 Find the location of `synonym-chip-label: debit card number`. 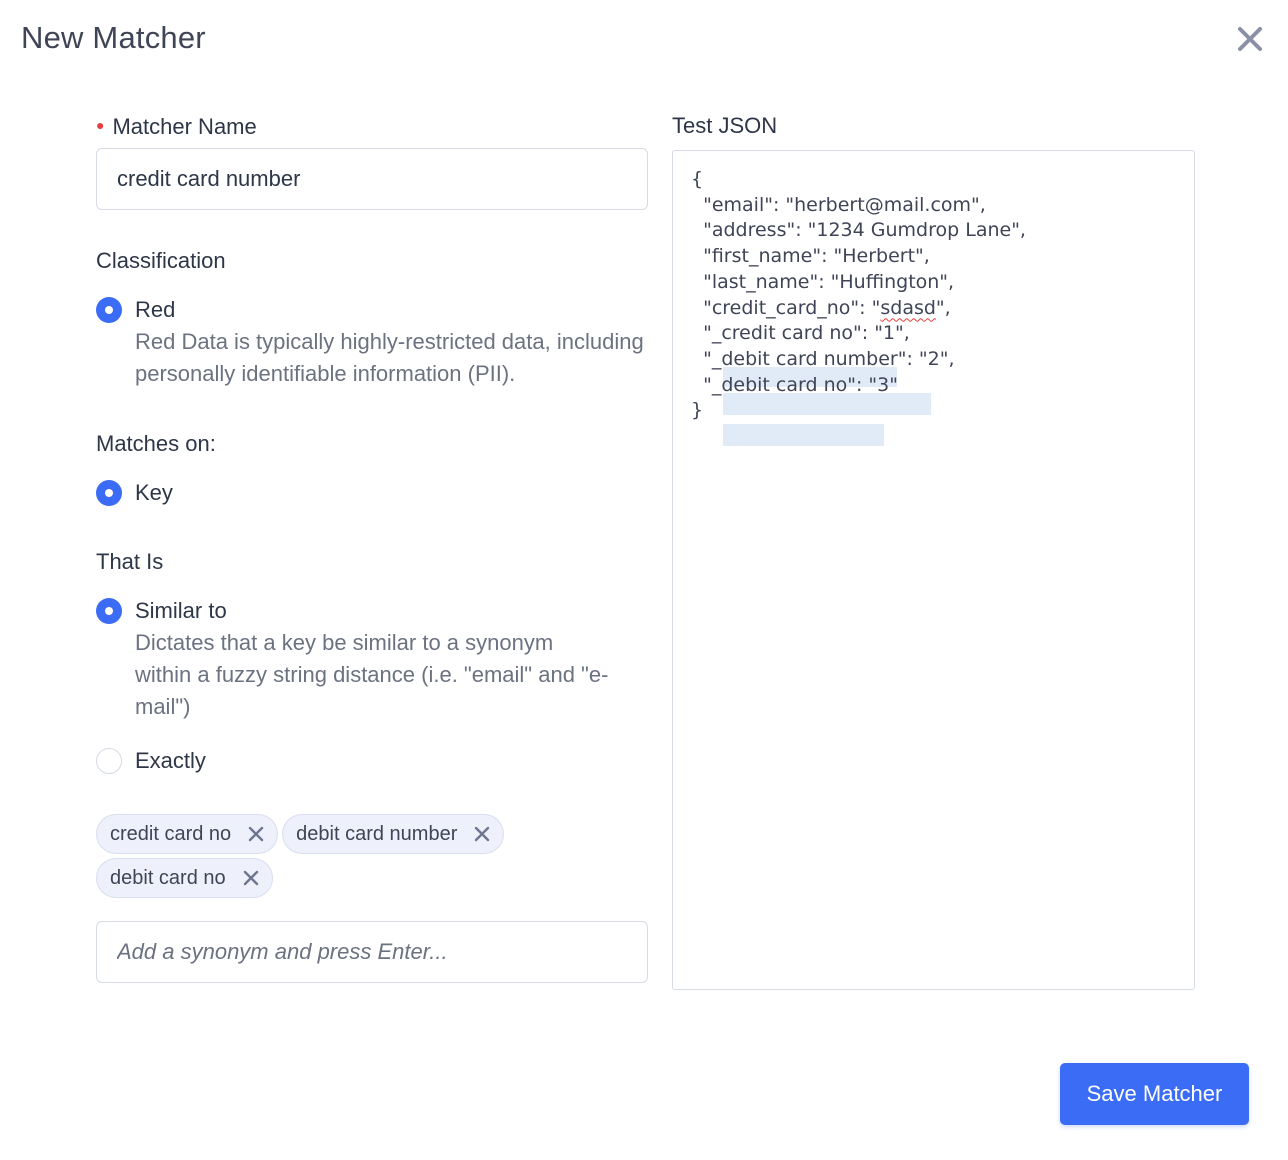

synonym-chip-label: debit card number is located at coordinates (377, 833).